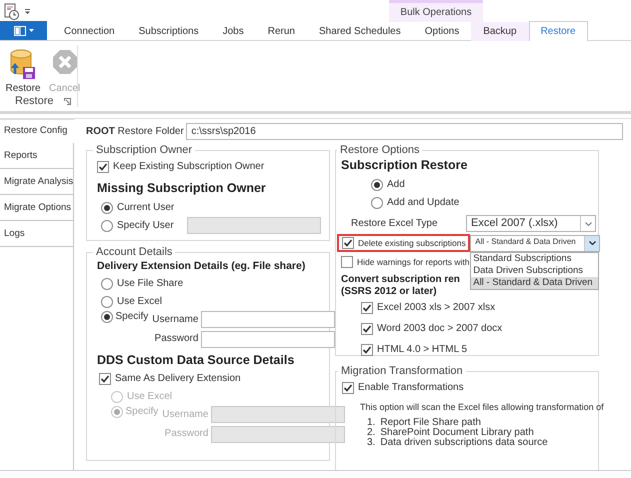 Image resolution: width=631 pixels, height=478 pixels. What do you see at coordinates (37, 233) in the screenshot?
I see `side-tab: Logs` at bounding box center [37, 233].